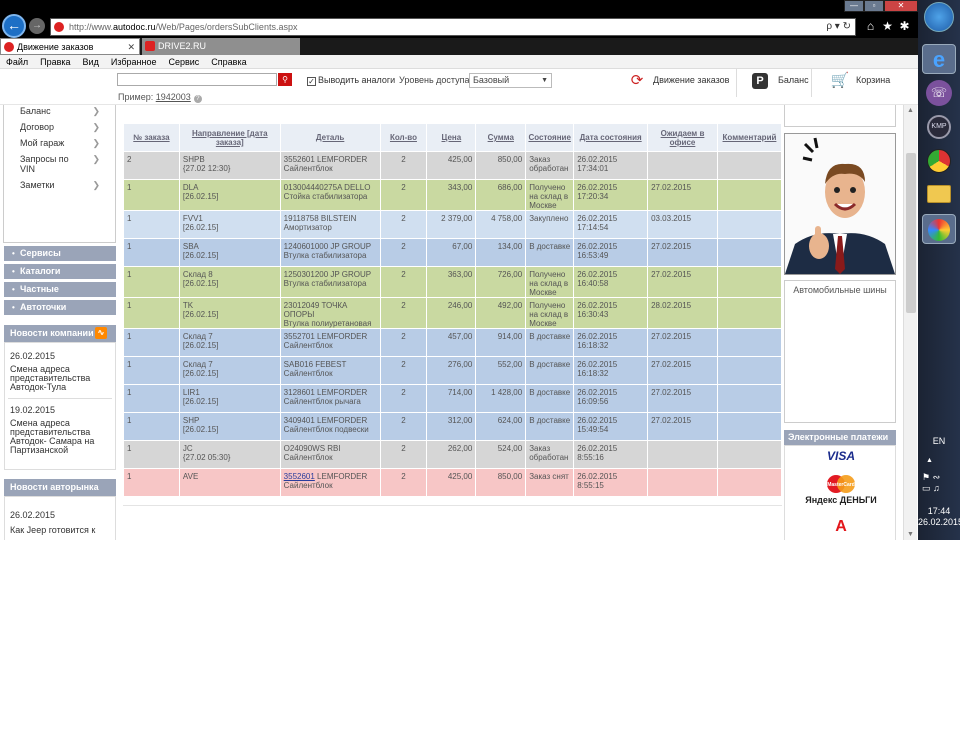  I want to click on cell-state: Закуплено, so click(550, 224).